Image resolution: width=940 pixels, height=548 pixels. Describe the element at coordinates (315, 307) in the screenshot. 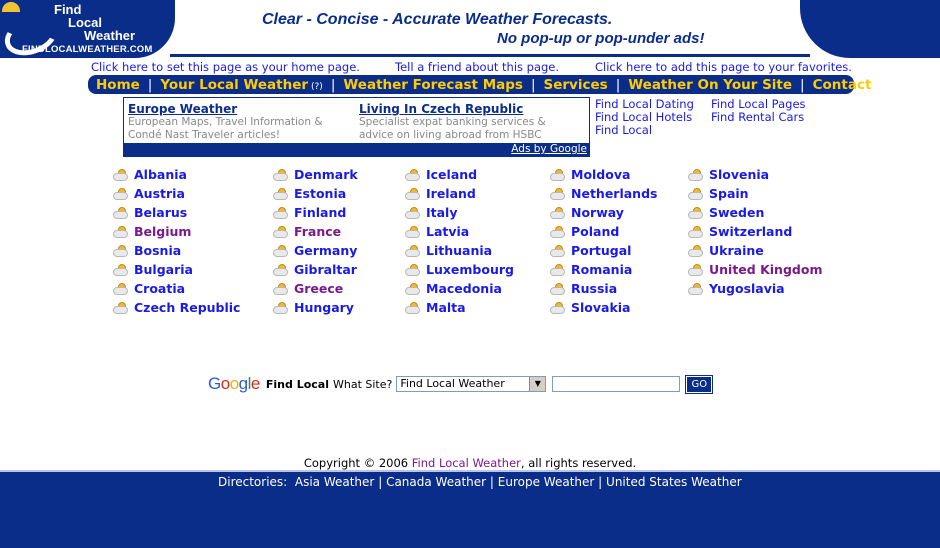

I see `country-link-hungary: Hungary` at that location.